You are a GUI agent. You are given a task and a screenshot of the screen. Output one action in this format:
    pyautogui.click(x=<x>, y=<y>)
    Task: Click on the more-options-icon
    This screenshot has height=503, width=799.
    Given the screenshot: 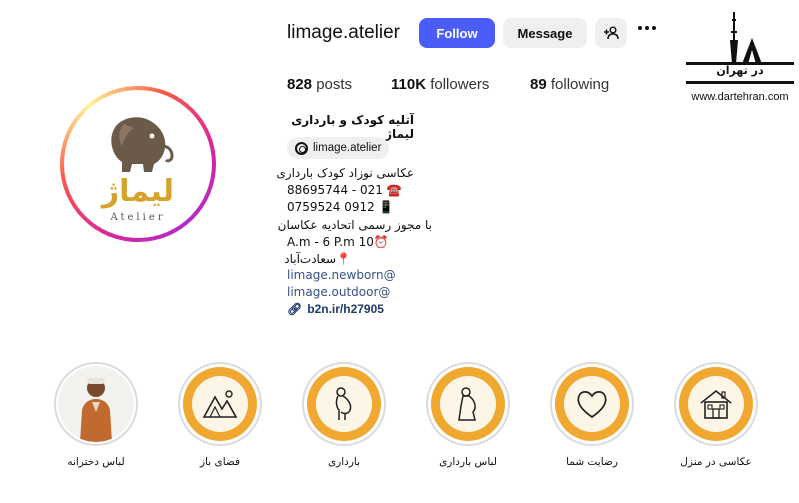 What is the action you would take?
    pyautogui.click(x=647, y=28)
    